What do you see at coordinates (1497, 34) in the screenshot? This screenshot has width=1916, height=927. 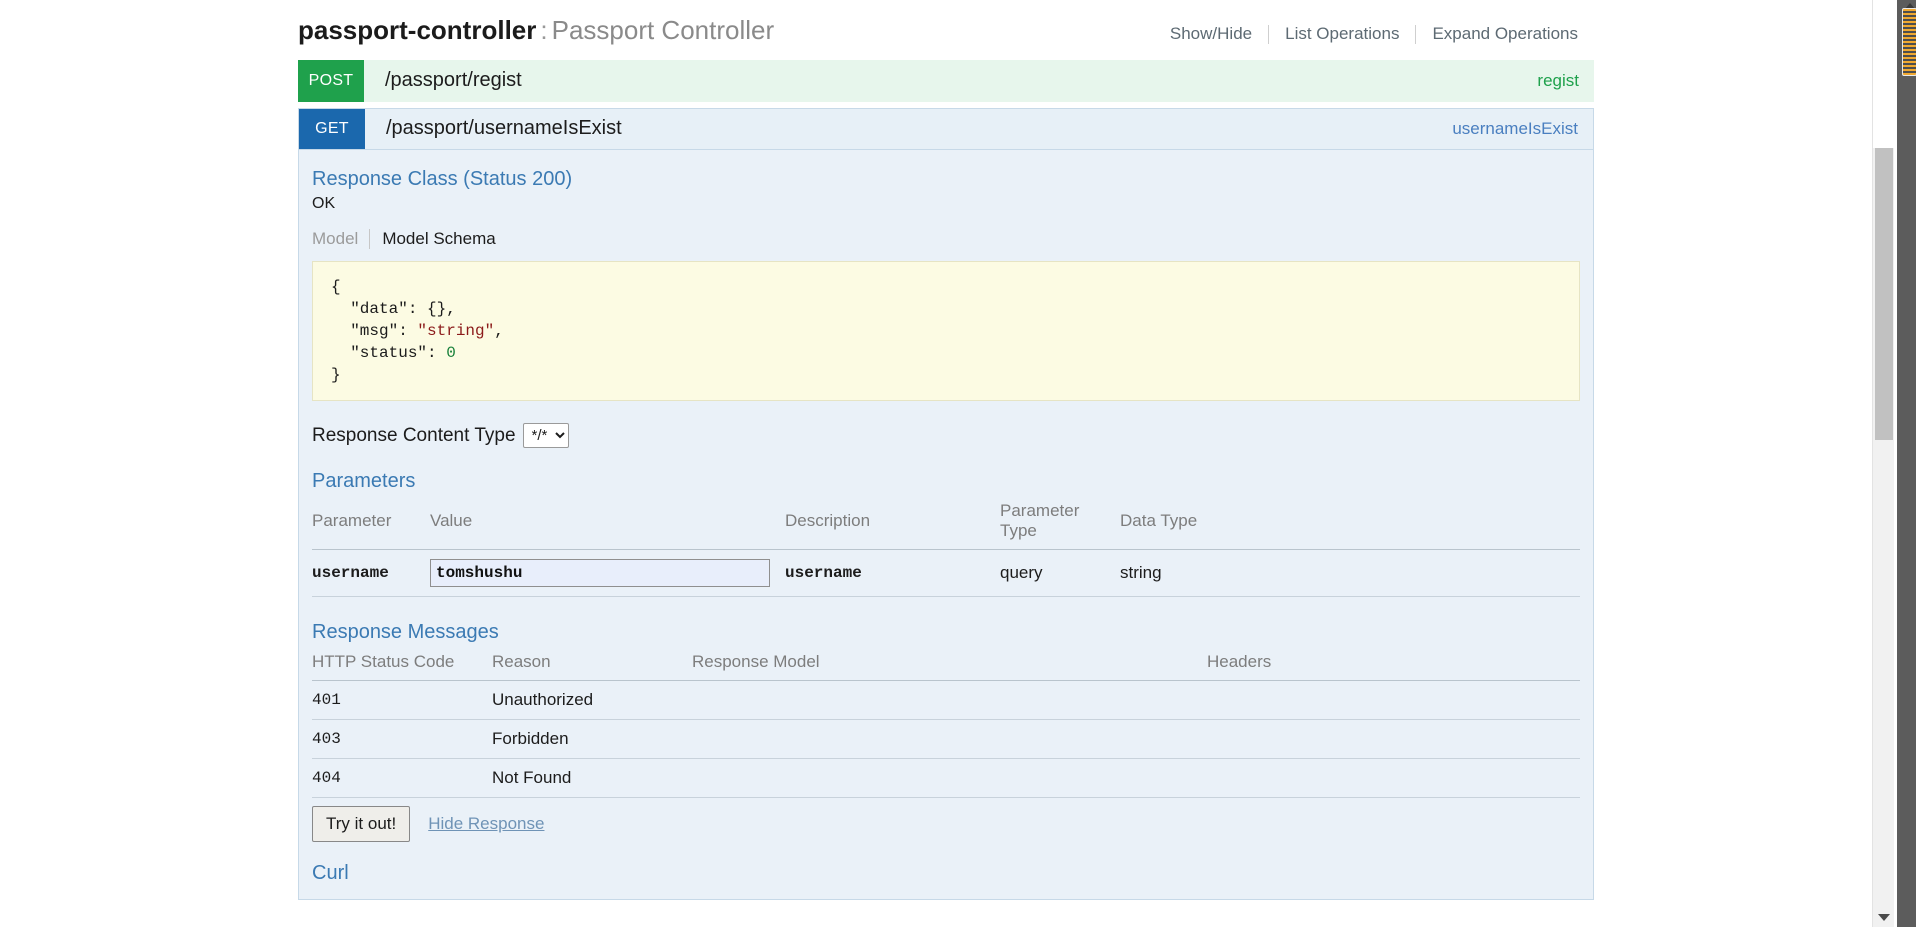 I see `expand-operations-link: Expand Operations` at bounding box center [1497, 34].